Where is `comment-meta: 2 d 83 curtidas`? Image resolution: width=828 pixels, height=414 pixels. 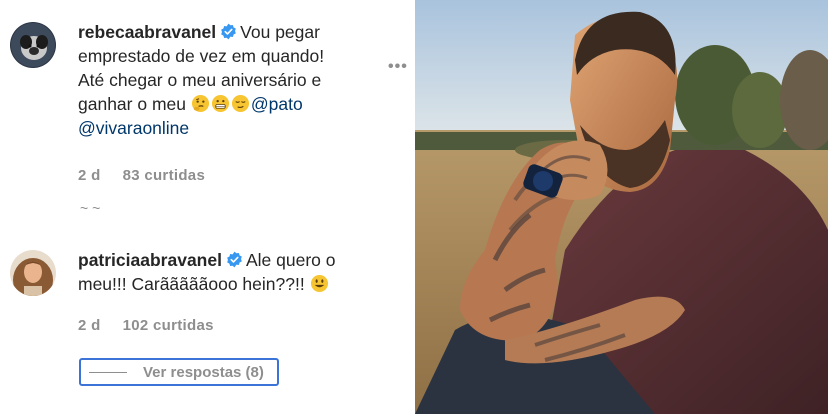 comment-meta: 2 d 83 curtidas is located at coordinates (152, 175).